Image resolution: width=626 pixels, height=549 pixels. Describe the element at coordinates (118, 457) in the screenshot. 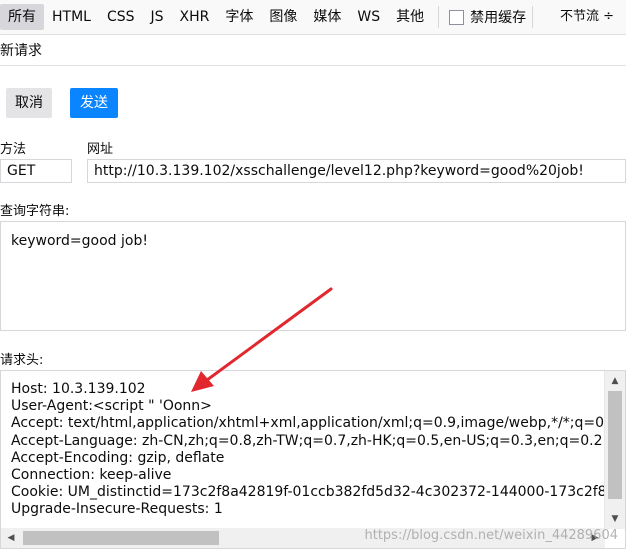

I see `header-line: Accept-Encoding: gzip, deflate` at that location.